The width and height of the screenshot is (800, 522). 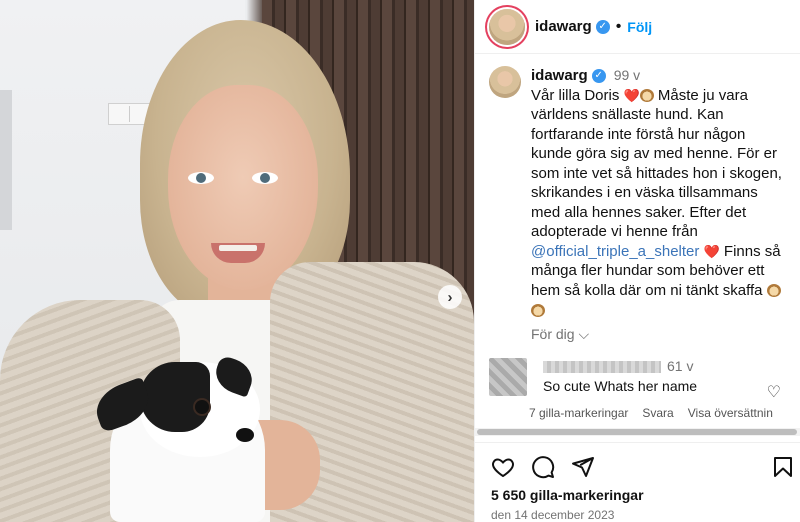 I want to click on post-header: idawarg ✓ • Följ, so click(x=637, y=27).